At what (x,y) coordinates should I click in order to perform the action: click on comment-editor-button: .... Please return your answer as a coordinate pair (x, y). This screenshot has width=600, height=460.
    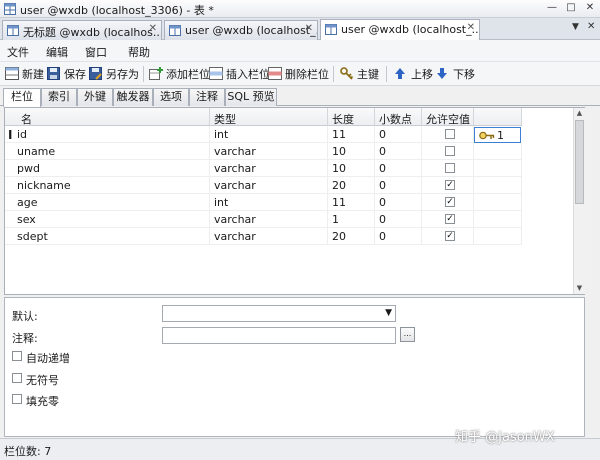
    Looking at the image, I should click on (407, 334).